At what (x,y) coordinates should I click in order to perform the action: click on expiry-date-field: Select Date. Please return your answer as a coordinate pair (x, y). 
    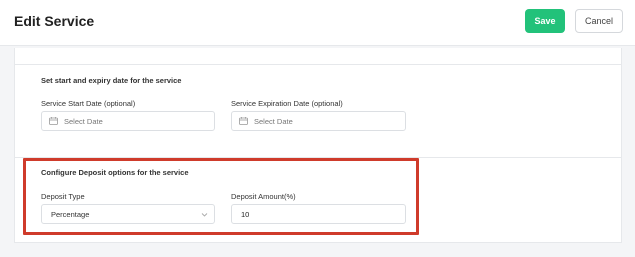
    Looking at the image, I should click on (318, 121).